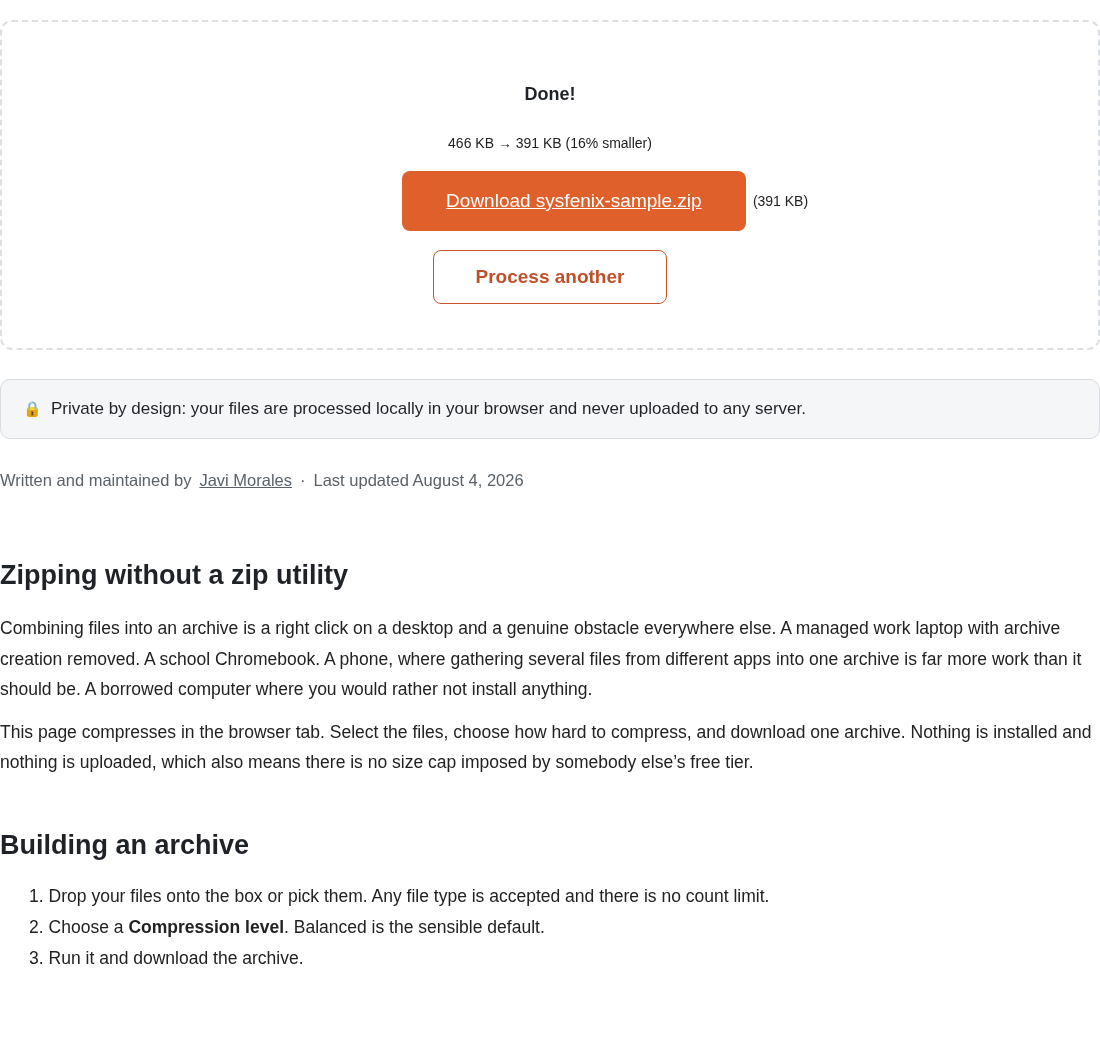 This screenshot has width=1100, height=1048. Describe the element at coordinates (36, 958) in the screenshot. I see `step-number: 3.` at that location.